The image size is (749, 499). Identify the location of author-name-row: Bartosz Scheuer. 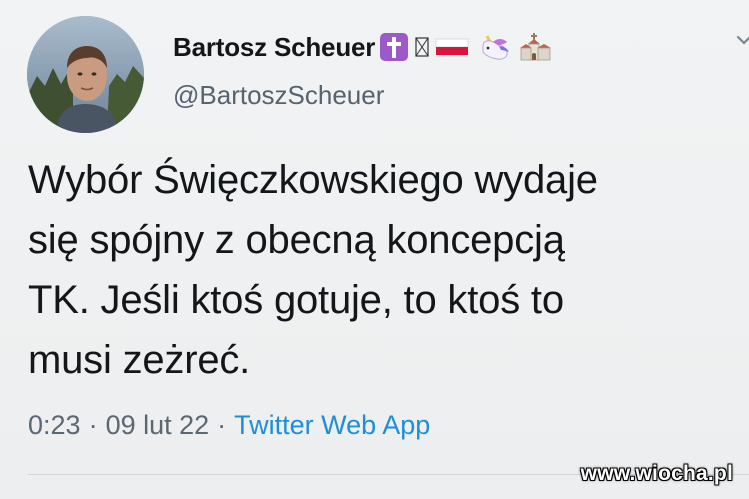
(363, 47).